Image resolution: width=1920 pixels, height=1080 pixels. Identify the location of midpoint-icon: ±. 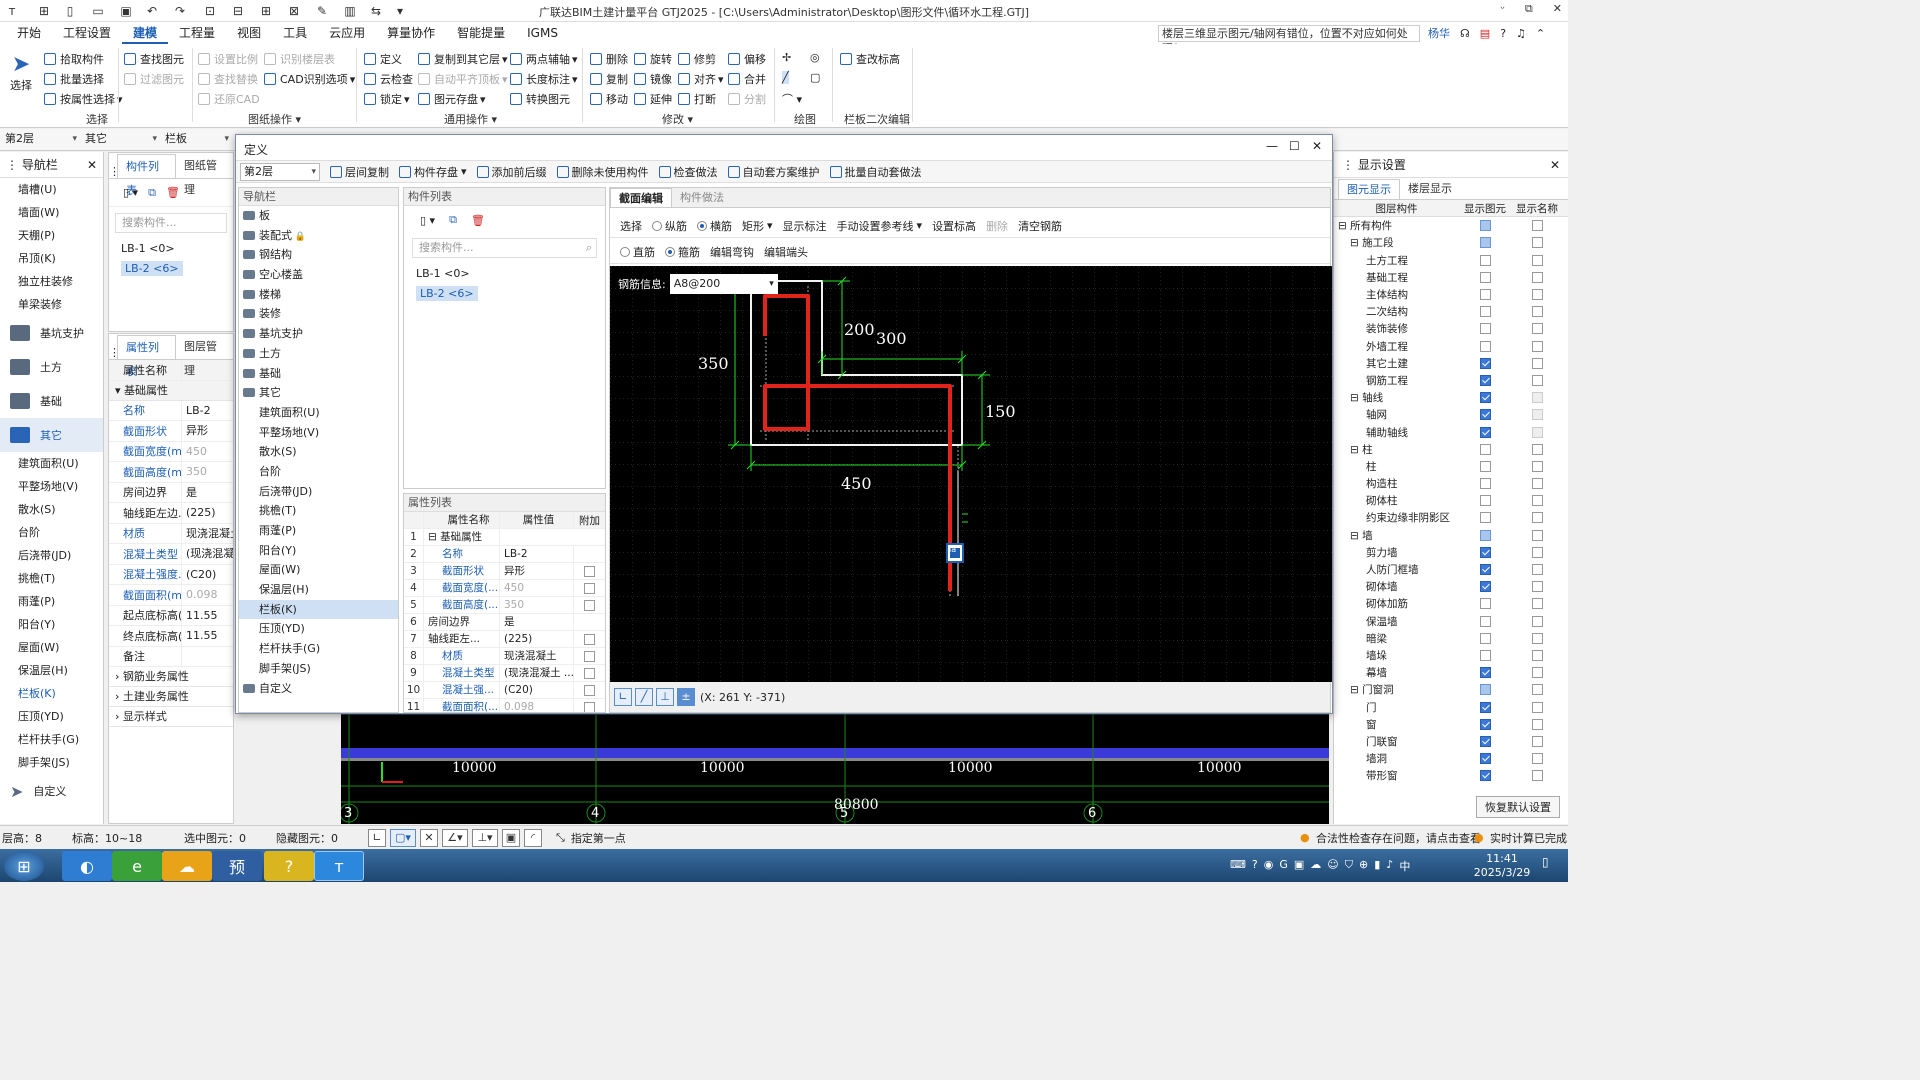
(686, 697).